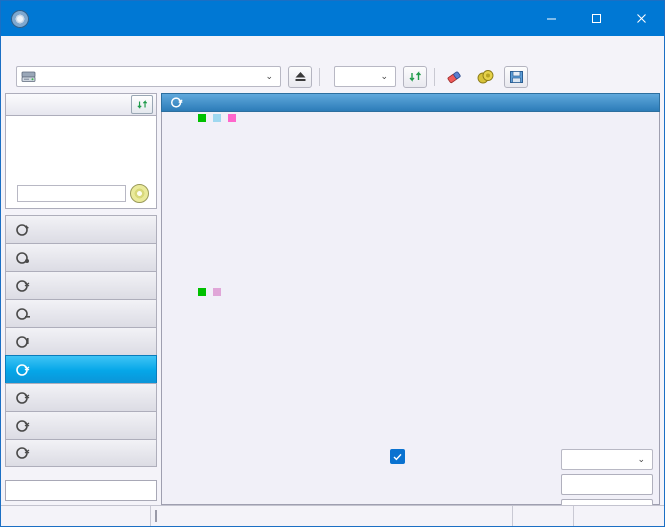 This screenshot has height=527, width=665. What do you see at coordinates (81, 425) in the screenshot?
I see `sidebar-item-fe-te` at bounding box center [81, 425].